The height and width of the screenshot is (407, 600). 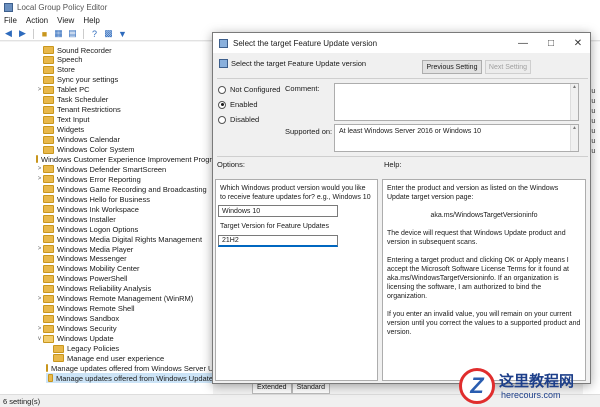 What do you see at coordinates (22, 33) in the screenshot?
I see `forward-arrow-icon: ▶` at bounding box center [22, 33].